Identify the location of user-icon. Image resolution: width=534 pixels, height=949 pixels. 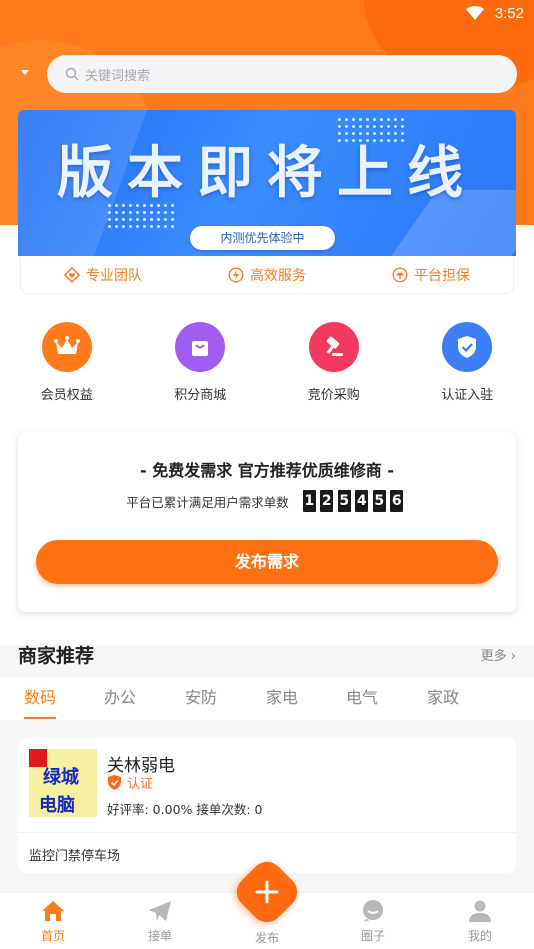
(480, 911).